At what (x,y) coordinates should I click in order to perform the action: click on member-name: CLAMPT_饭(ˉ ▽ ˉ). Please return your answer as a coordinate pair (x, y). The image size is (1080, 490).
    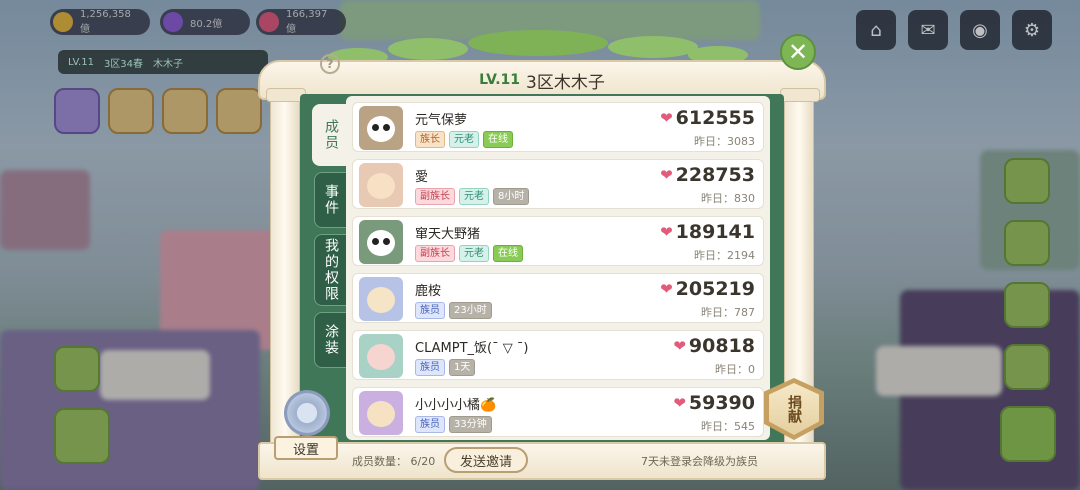
    Looking at the image, I should click on (472, 348).